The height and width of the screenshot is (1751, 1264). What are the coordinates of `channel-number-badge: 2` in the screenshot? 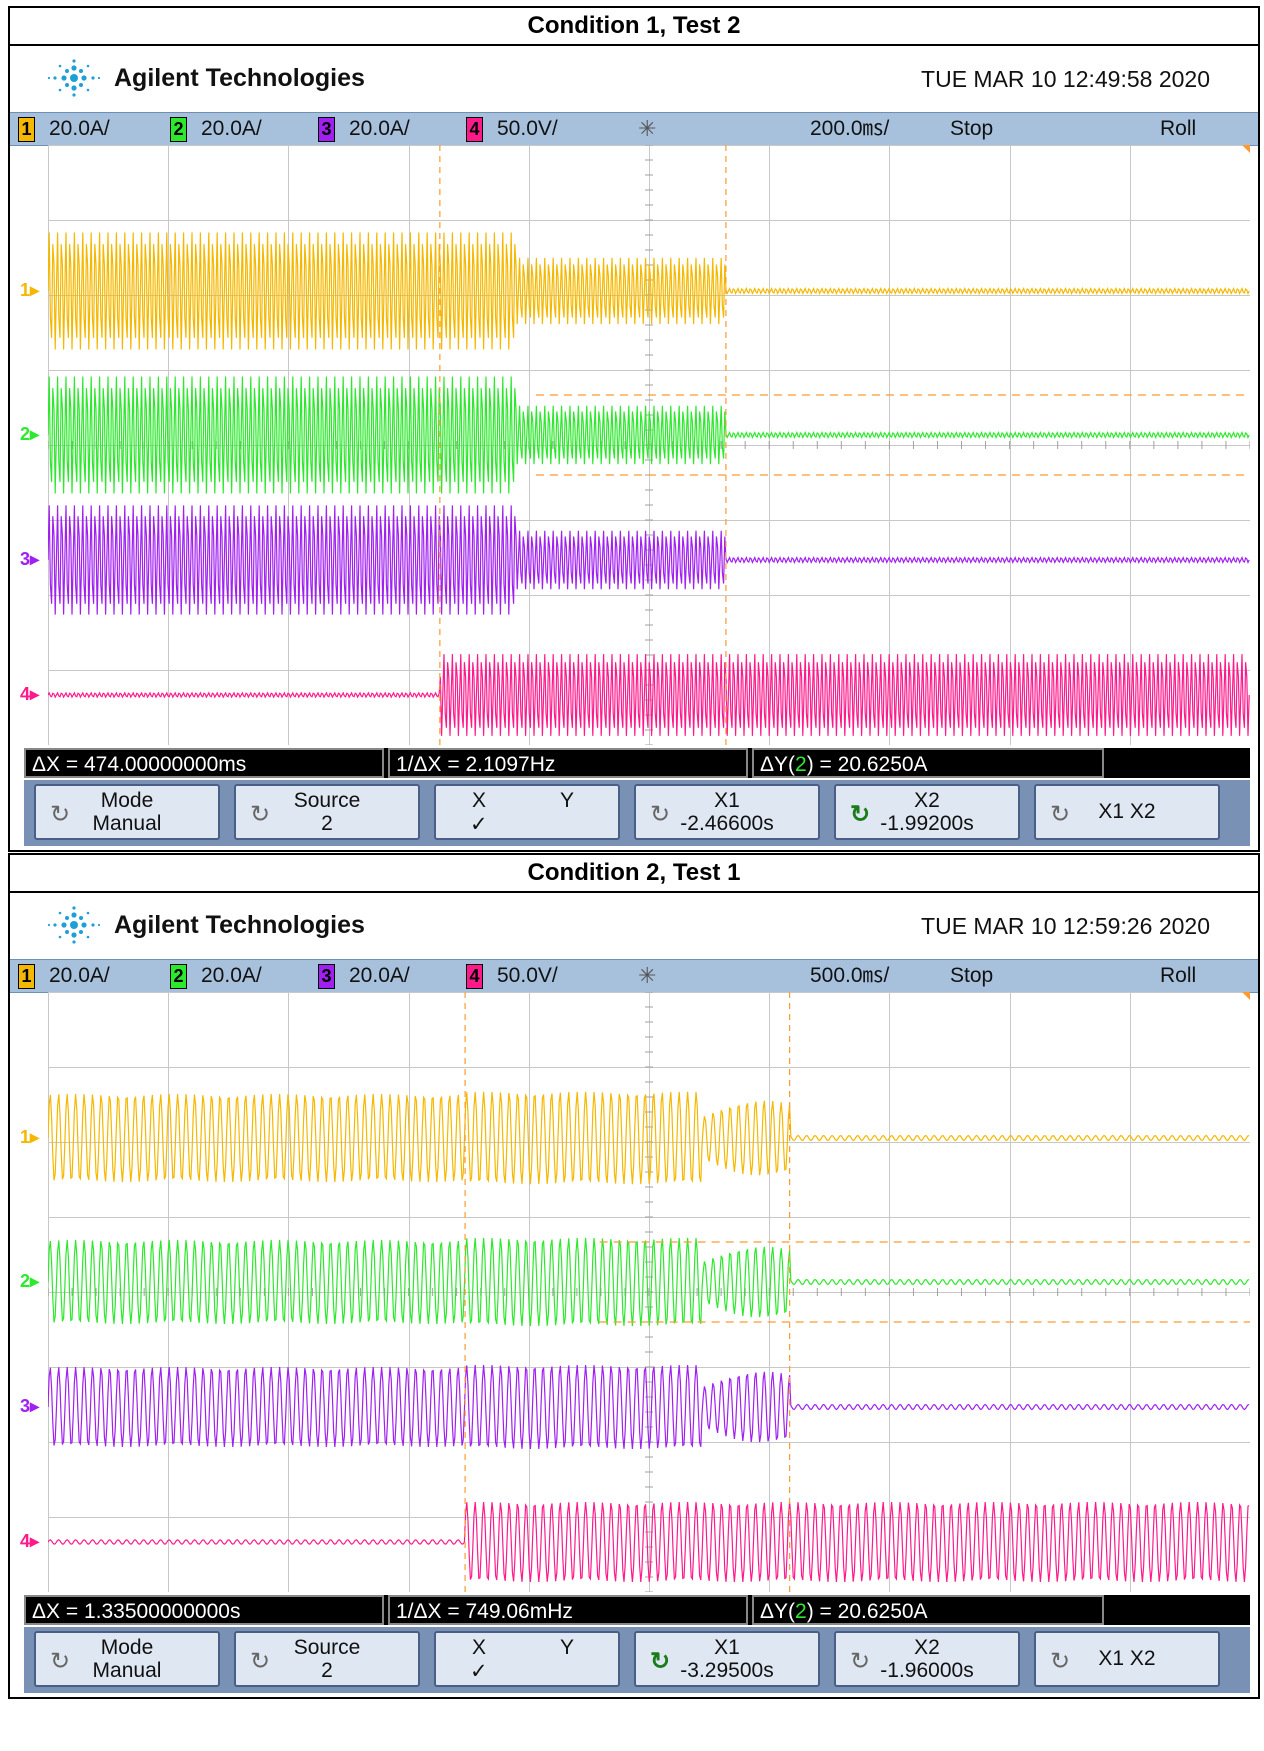 It's located at (178, 129).